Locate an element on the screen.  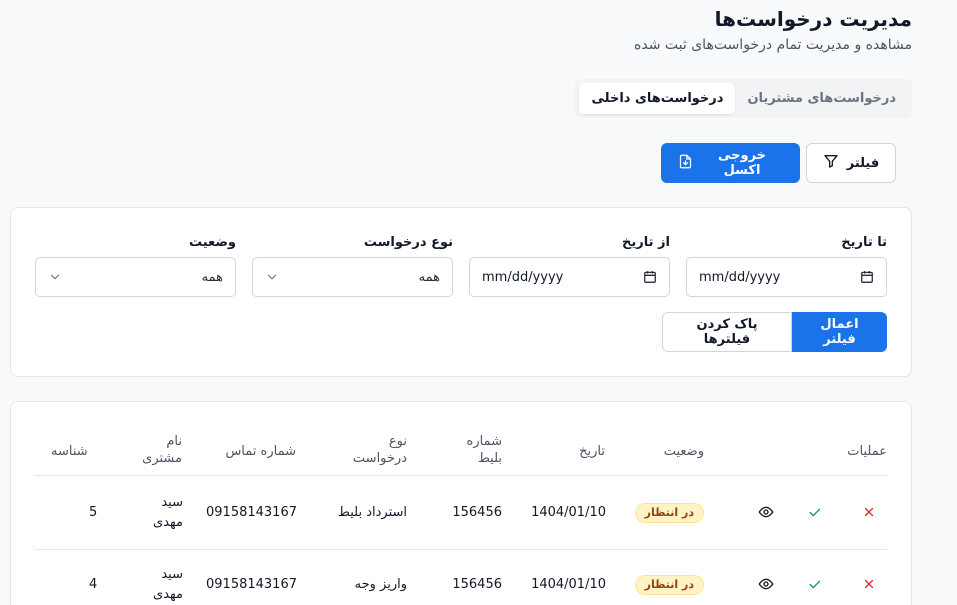
filter-actions: اعمال فیلتر پاک کردن فیلترها is located at coordinates (774, 332).